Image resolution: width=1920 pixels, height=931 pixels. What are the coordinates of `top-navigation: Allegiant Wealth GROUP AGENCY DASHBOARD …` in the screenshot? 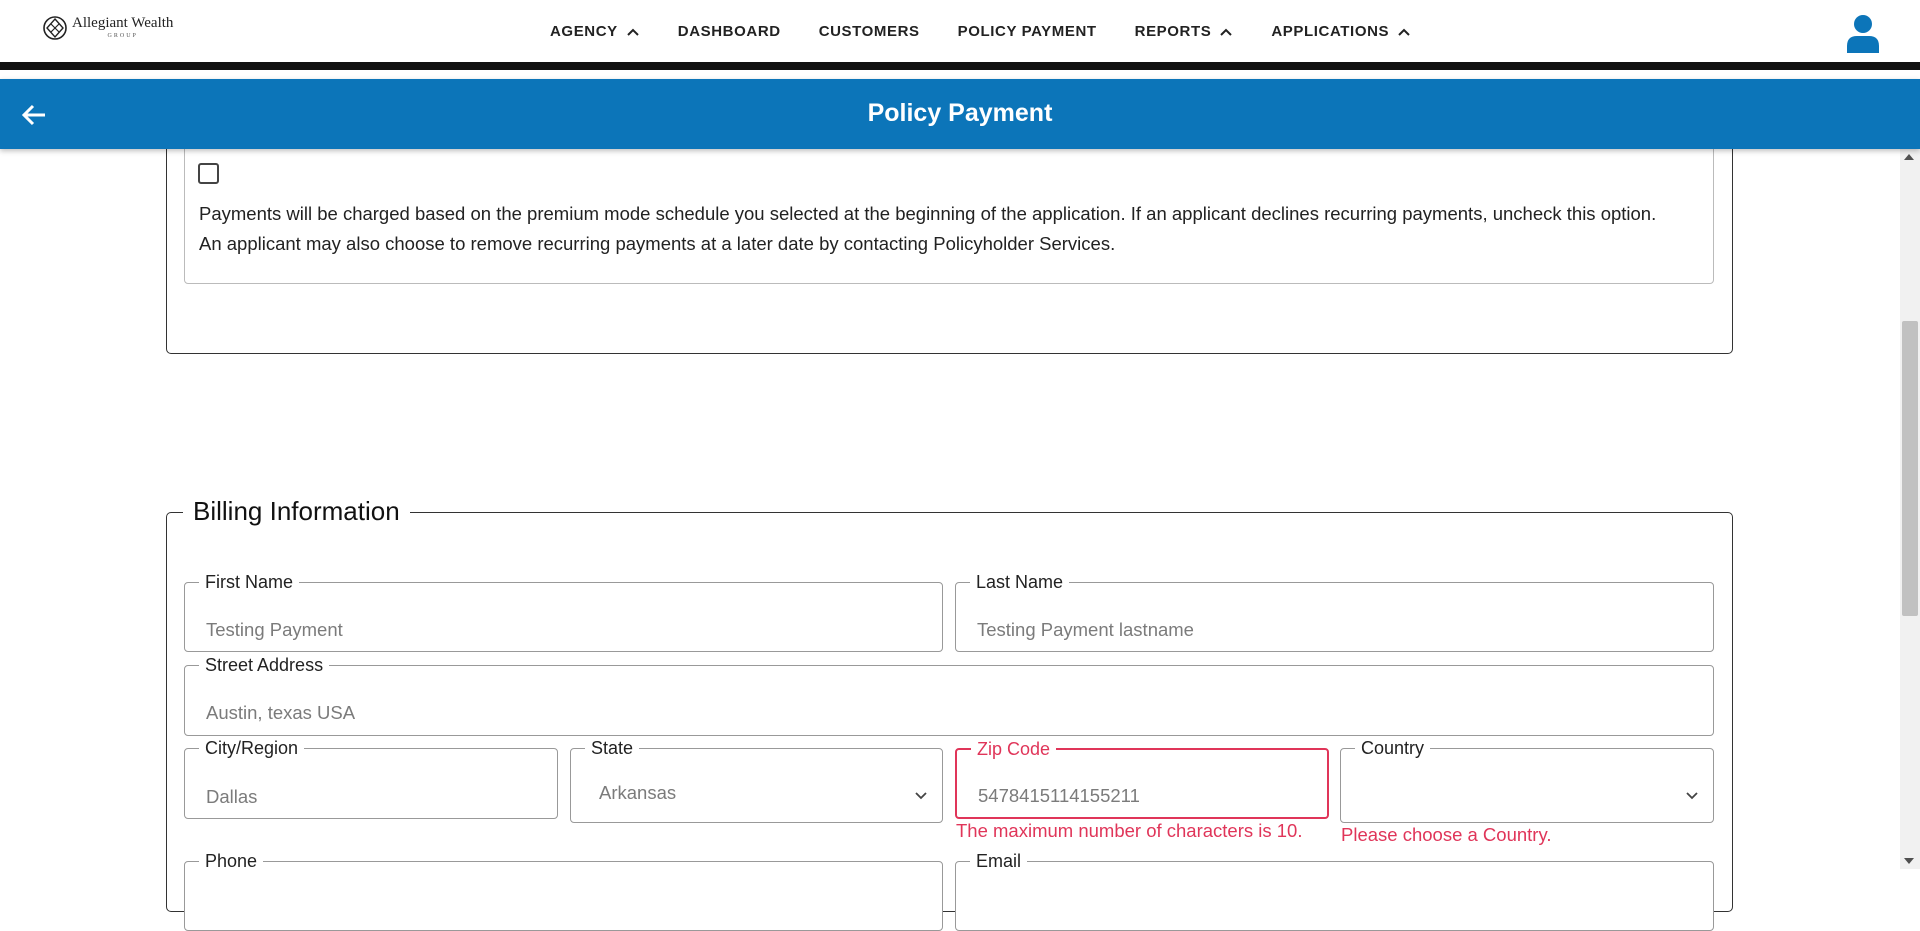 It's located at (960, 35).